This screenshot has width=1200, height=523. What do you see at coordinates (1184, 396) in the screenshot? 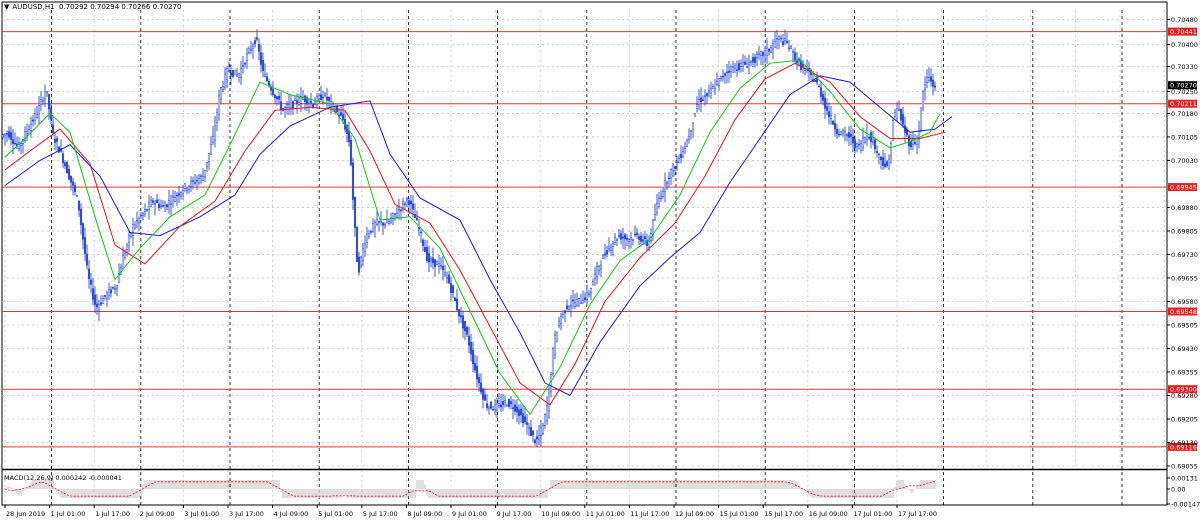
I see `price-tick-label: 0.69280` at bounding box center [1184, 396].